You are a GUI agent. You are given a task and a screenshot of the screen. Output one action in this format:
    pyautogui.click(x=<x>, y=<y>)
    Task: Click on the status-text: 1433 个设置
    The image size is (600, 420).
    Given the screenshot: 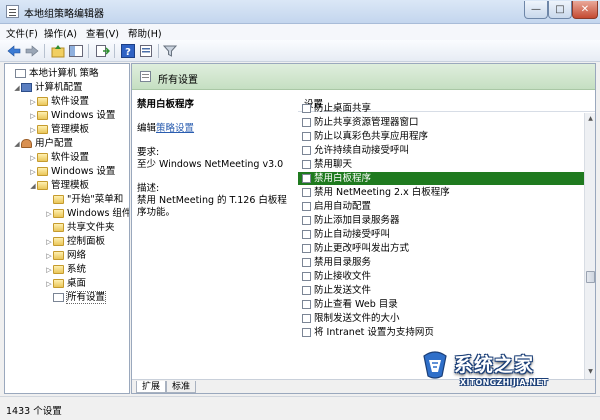 What is the action you would take?
    pyautogui.click(x=34, y=411)
    